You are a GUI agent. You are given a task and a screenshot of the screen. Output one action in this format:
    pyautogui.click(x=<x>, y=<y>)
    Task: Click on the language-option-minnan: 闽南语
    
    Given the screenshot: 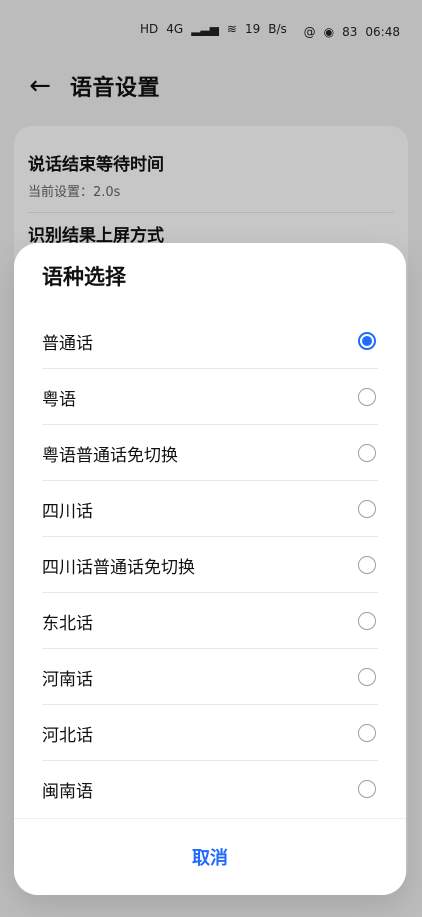 What is the action you would take?
    pyautogui.click(x=210, y=789)
    